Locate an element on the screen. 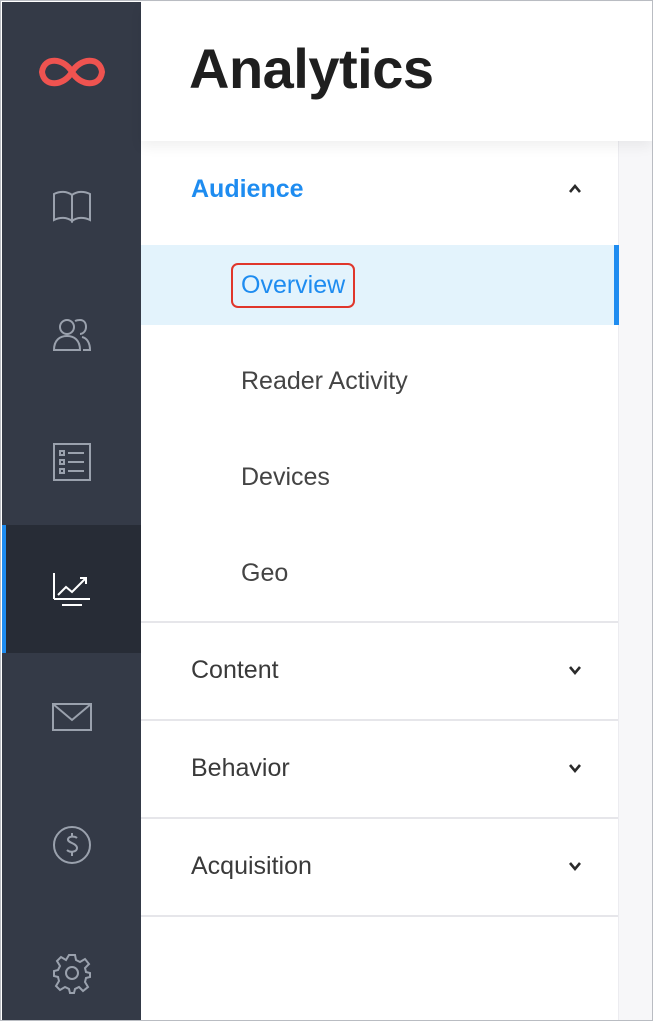 The height and width of the screenshot is (1021, 653). menu-item-label: Devices is located at coordinates (285, 476).